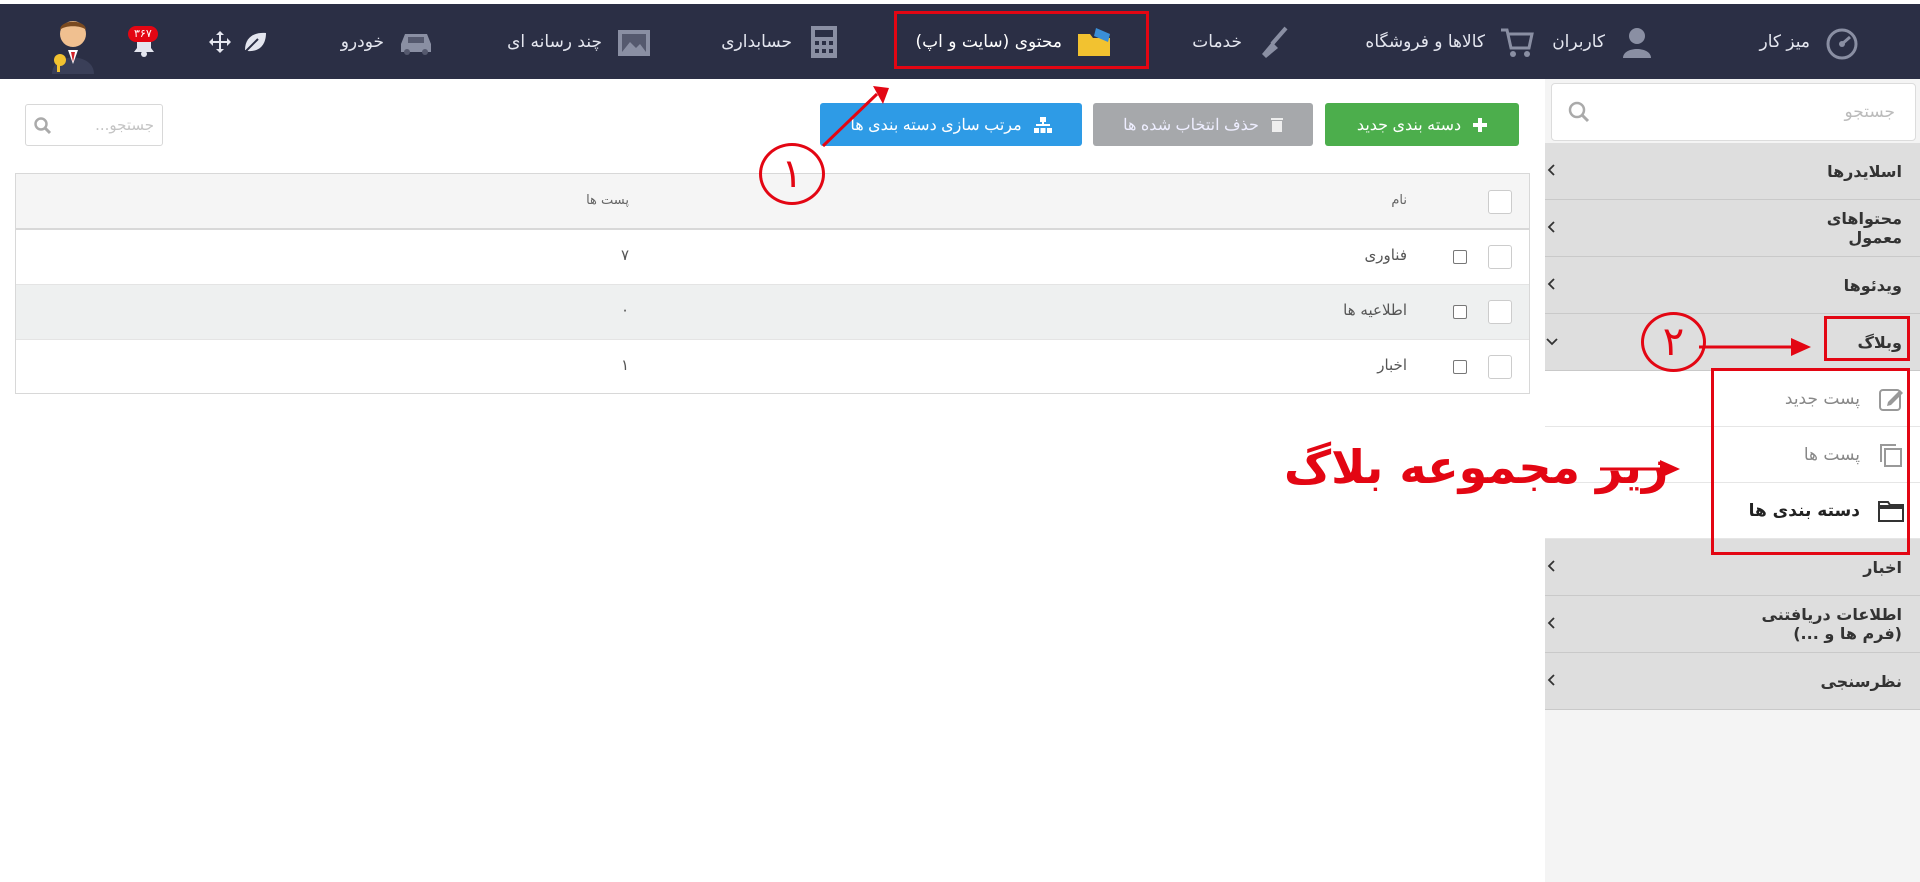 The image size is (1920, 882). What do you see at coordinates (1386, 255) in the screenshot?
I see `row-name: فناوری` at bounding box center [1386, 255].